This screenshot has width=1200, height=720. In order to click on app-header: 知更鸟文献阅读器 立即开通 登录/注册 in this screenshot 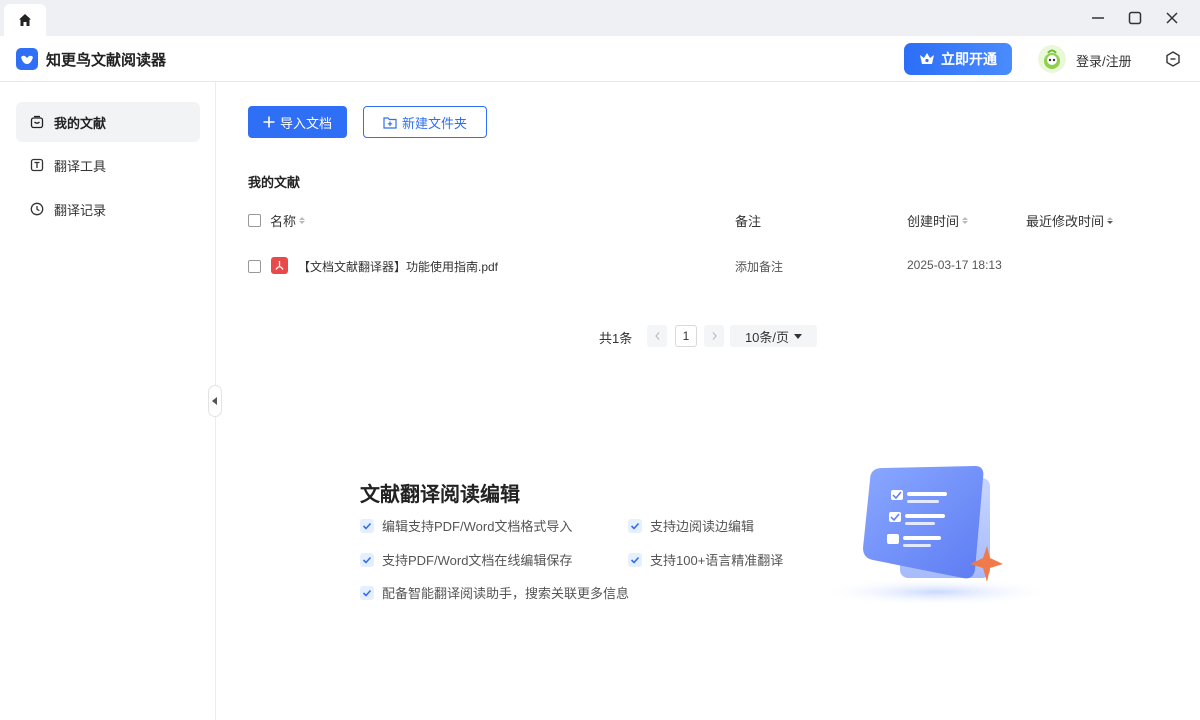, I will do `click(600, 59)`.